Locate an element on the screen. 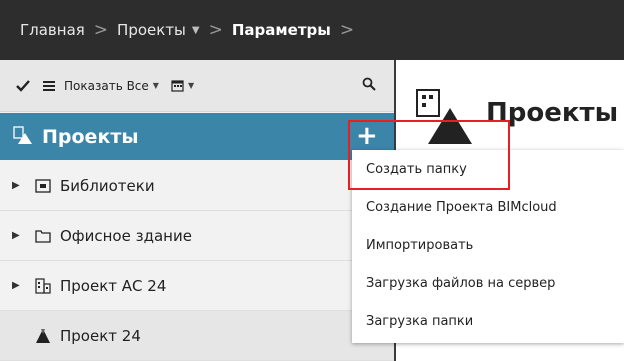  tree-item-project-ac24: ▶ Проект АС 24 is located at coordinates (197, 286).